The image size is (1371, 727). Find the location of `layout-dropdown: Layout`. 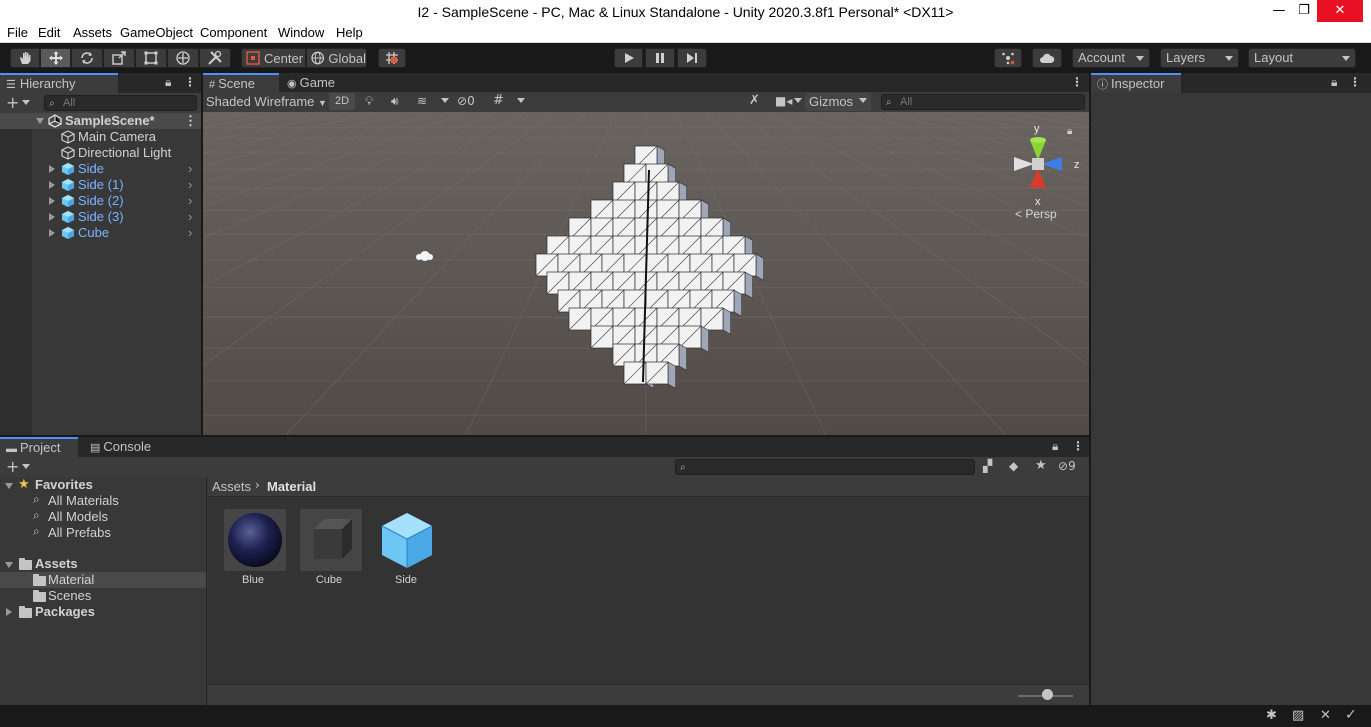

layout-dropdown: Layout is located at coordinates (1302, 58).